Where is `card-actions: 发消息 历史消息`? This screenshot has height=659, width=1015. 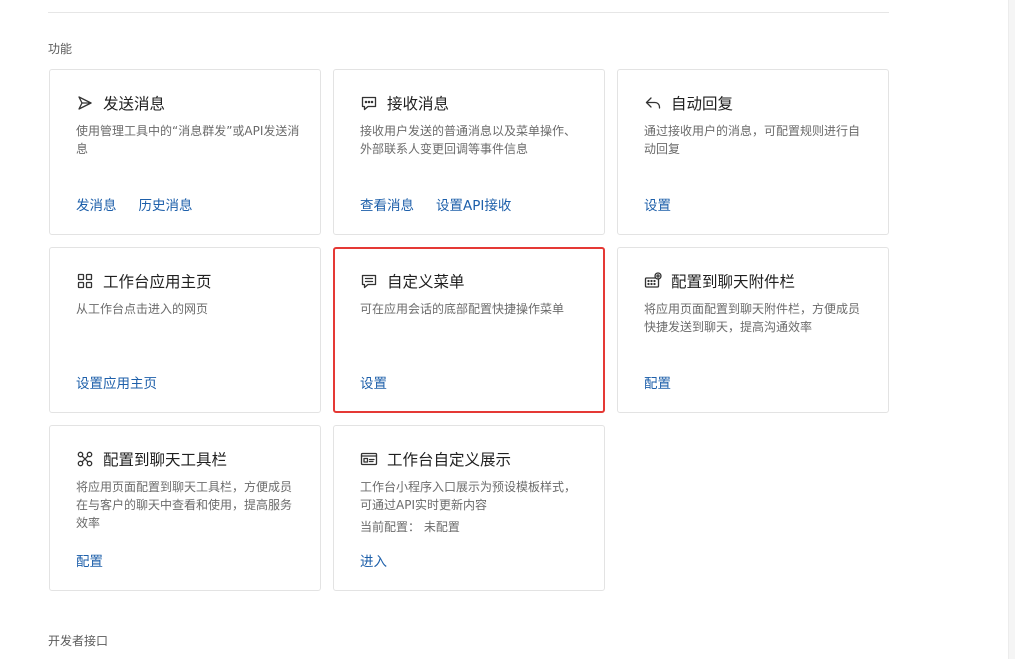 card-actions: 发消息 历史消息 is located at coordinates (145, 204).